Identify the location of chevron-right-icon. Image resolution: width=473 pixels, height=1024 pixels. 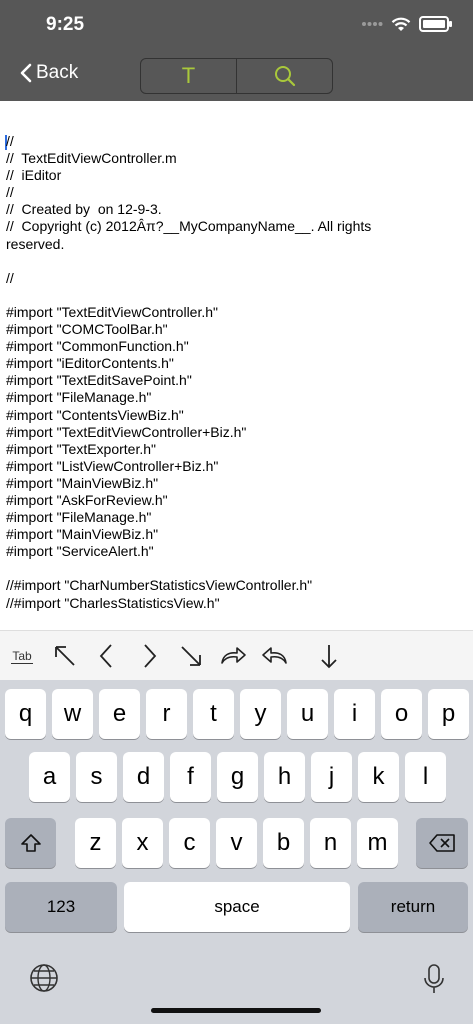
(150, 656).